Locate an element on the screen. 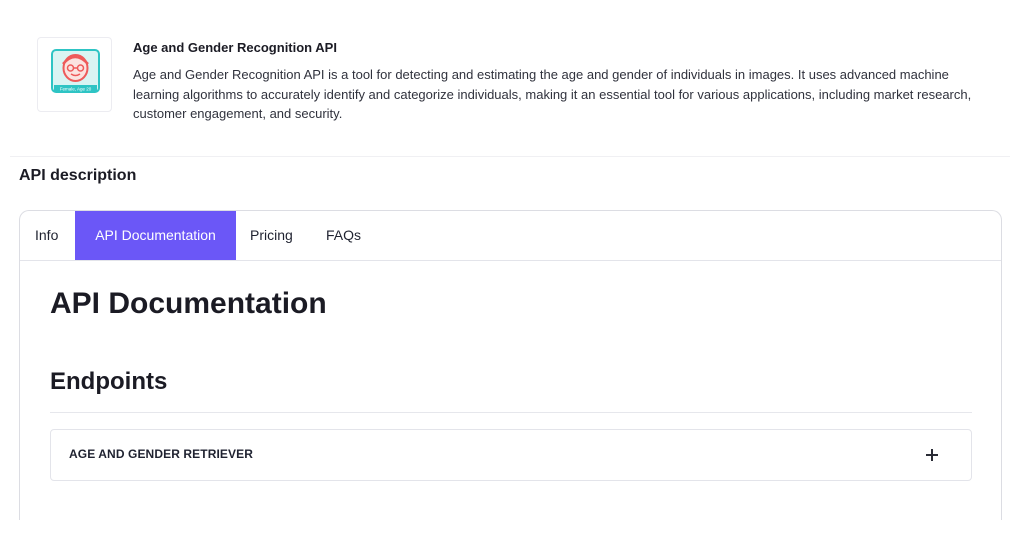 Image resolution: width=1024 pixels, height=543 pixels. endpoints-divider is located at coordinates (511, 412).